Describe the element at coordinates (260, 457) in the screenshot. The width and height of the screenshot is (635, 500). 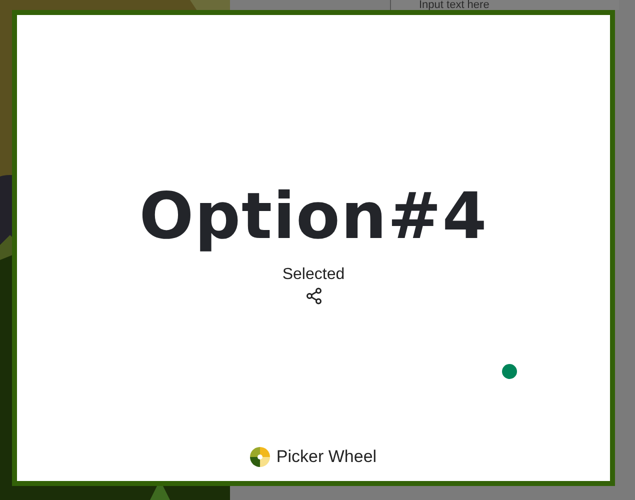
I see `wheel-logo-icon` at that location.